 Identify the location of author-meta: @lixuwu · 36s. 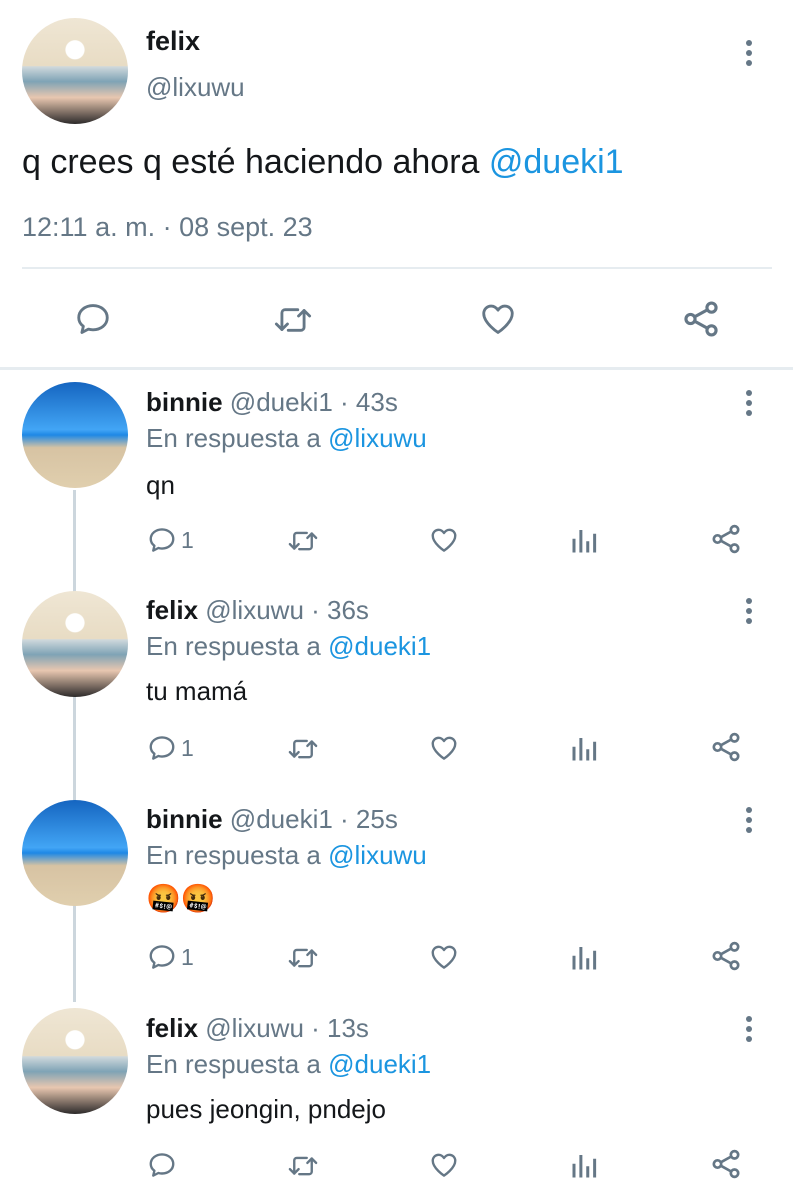
(287, 610).